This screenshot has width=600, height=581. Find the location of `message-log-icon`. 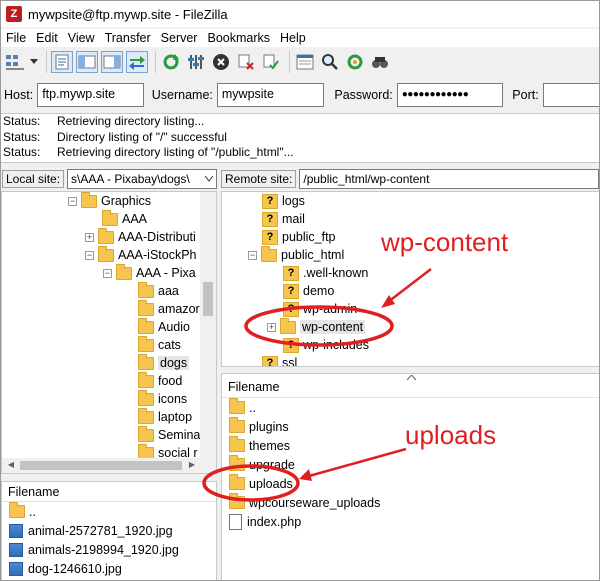

message-log-icon is located at coordinates (62, 62).